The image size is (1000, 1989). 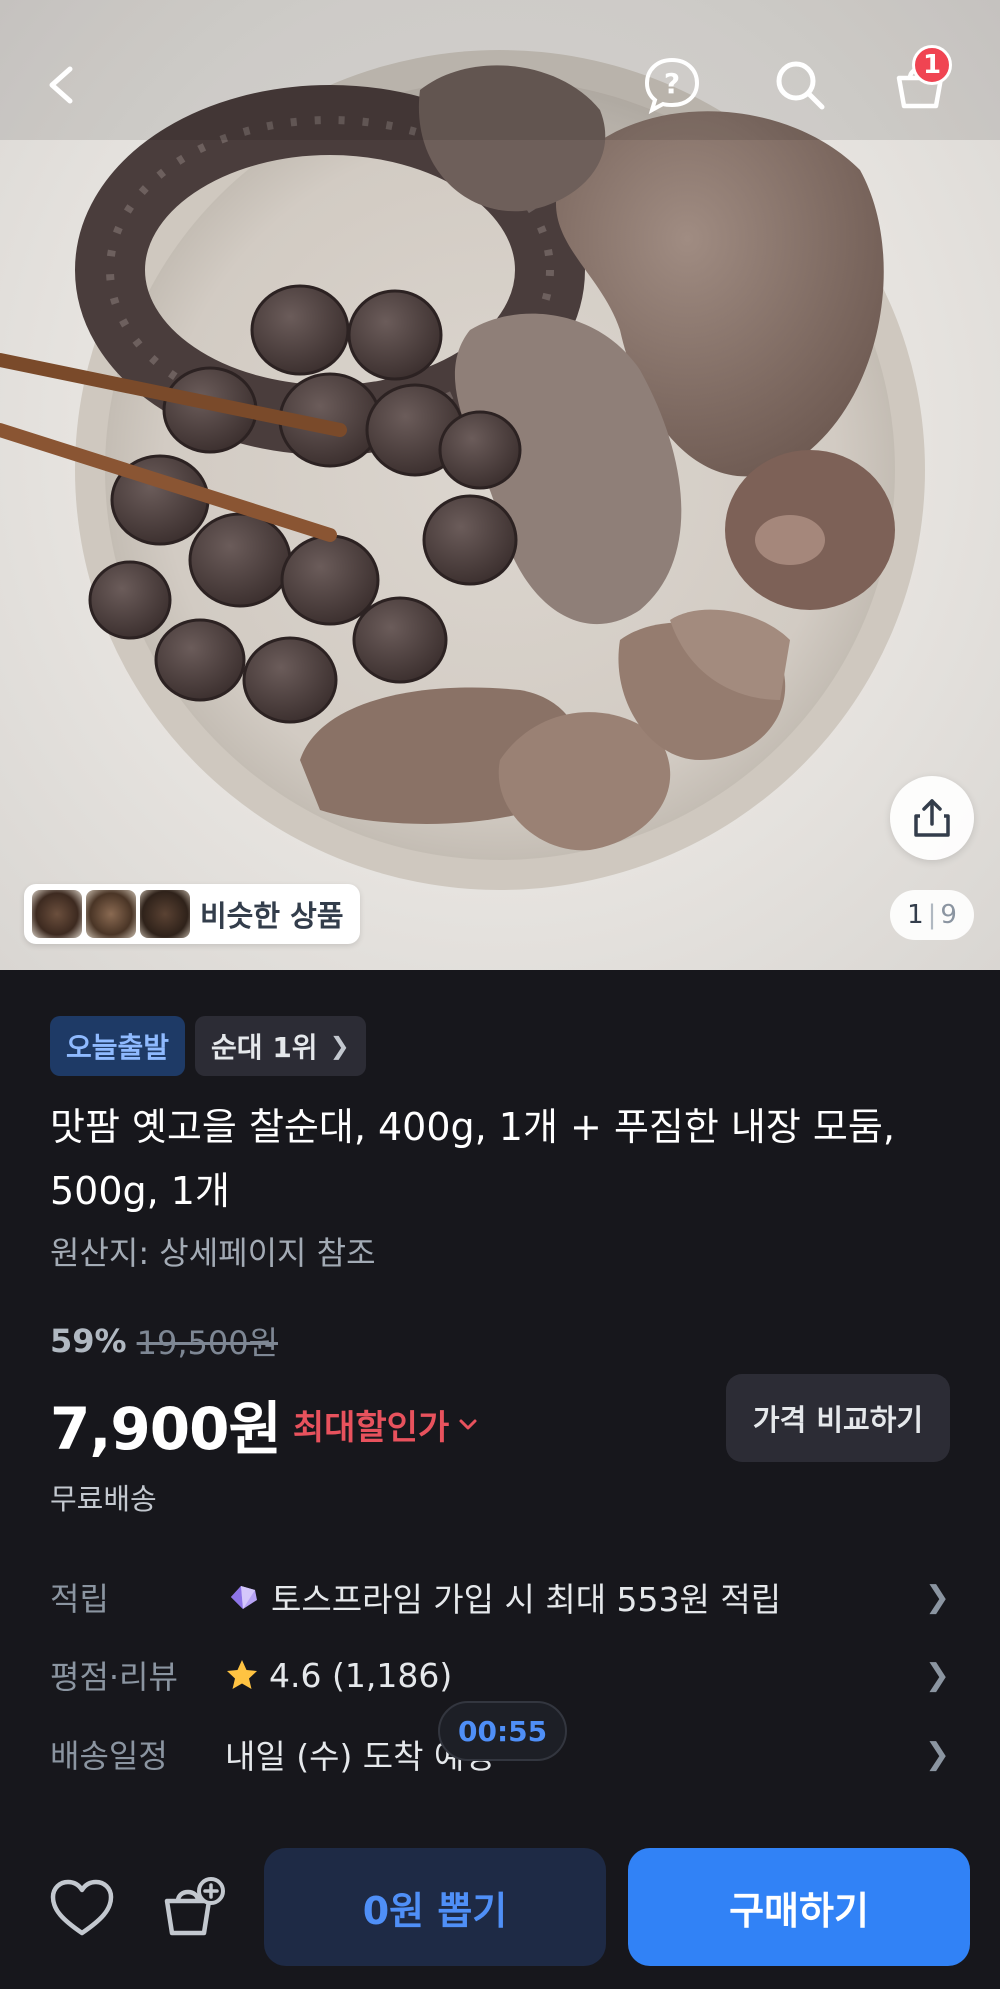 I want to click on similar-products-button: 비슷한 상품, so click(x=192, y=914).